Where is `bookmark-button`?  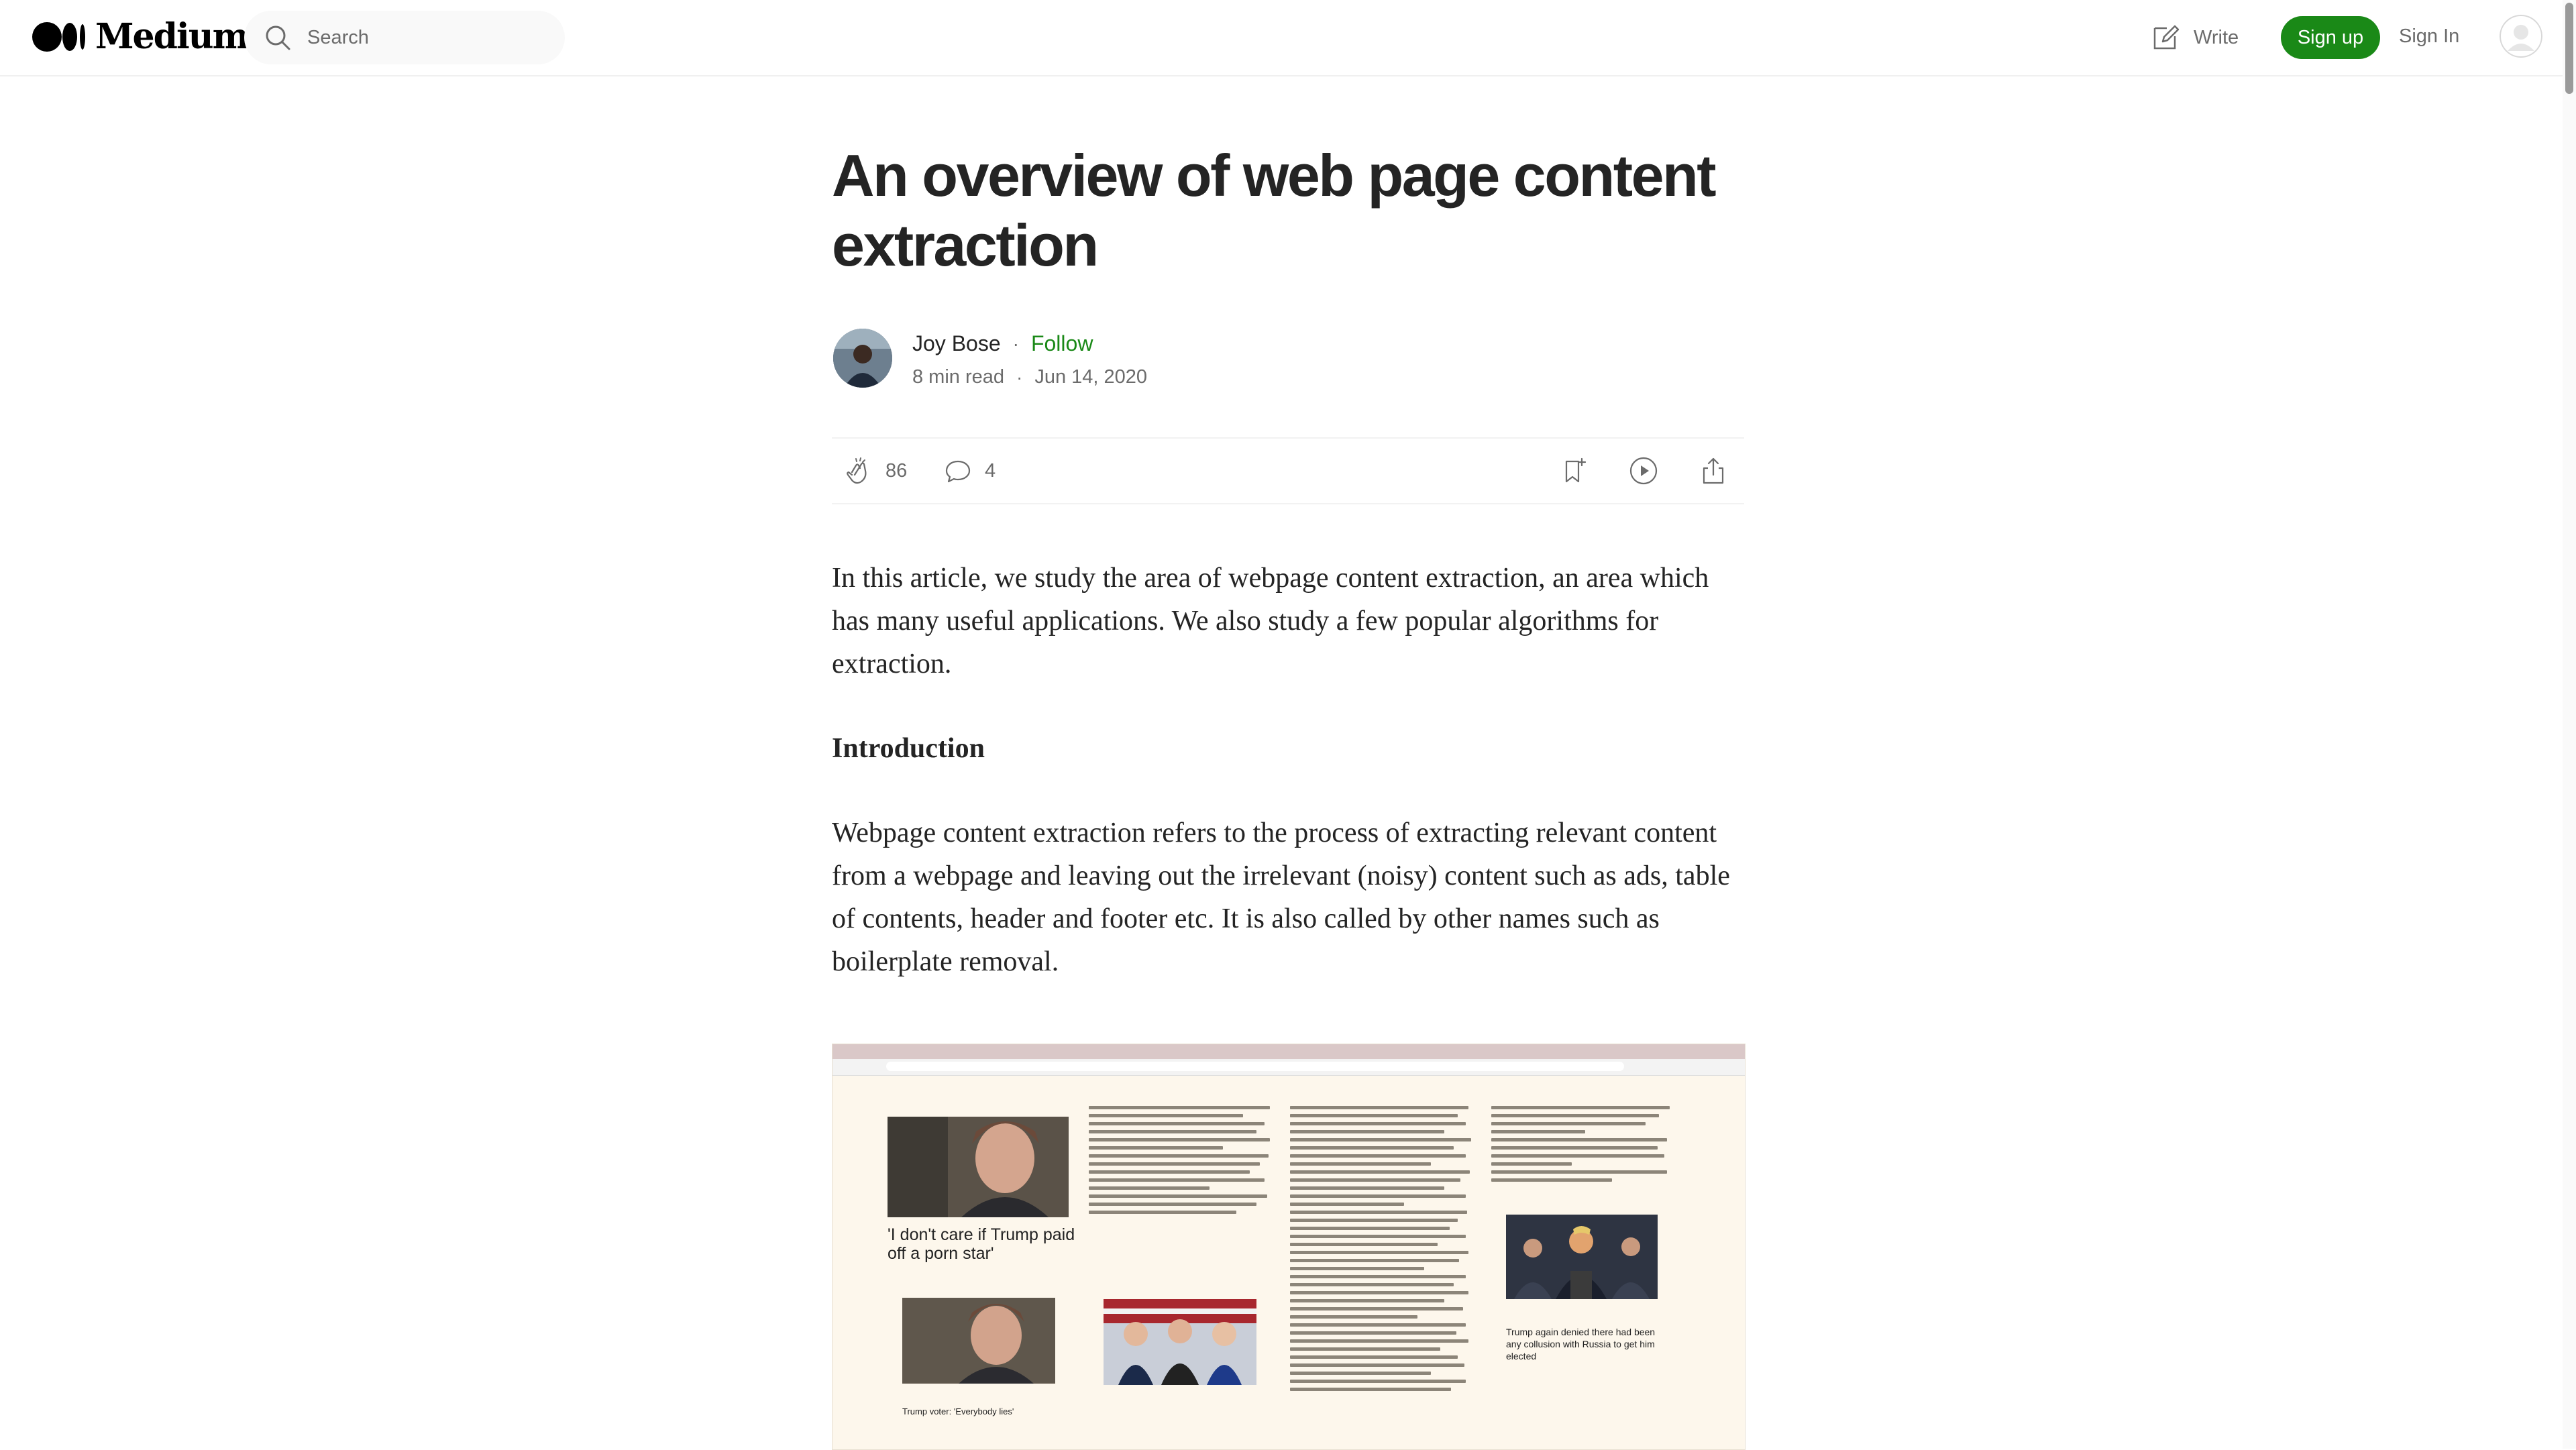
bookmark-button is located at coordinates (1574, 471).